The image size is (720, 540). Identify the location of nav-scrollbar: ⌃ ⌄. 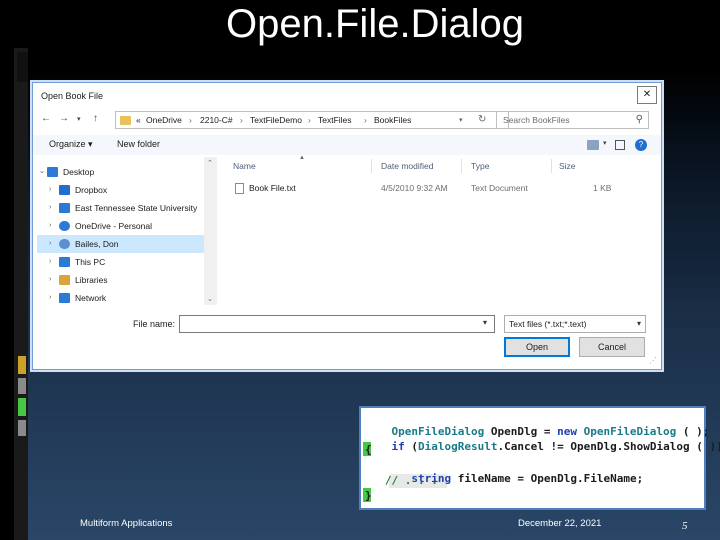
(210, 231).